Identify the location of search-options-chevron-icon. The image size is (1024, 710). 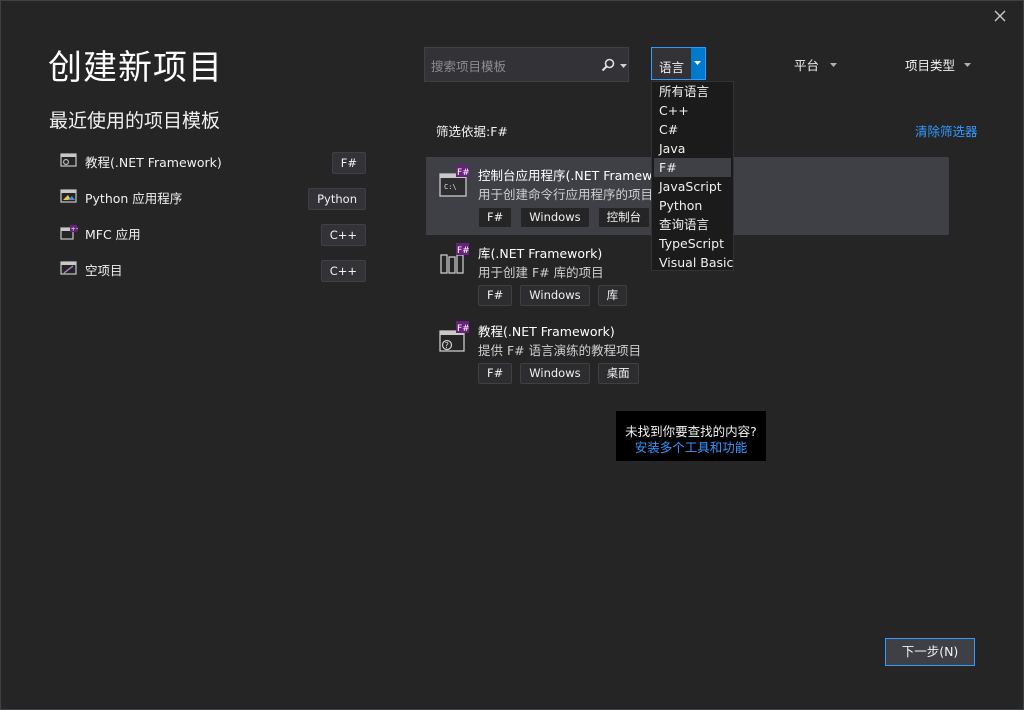
(623, 66).